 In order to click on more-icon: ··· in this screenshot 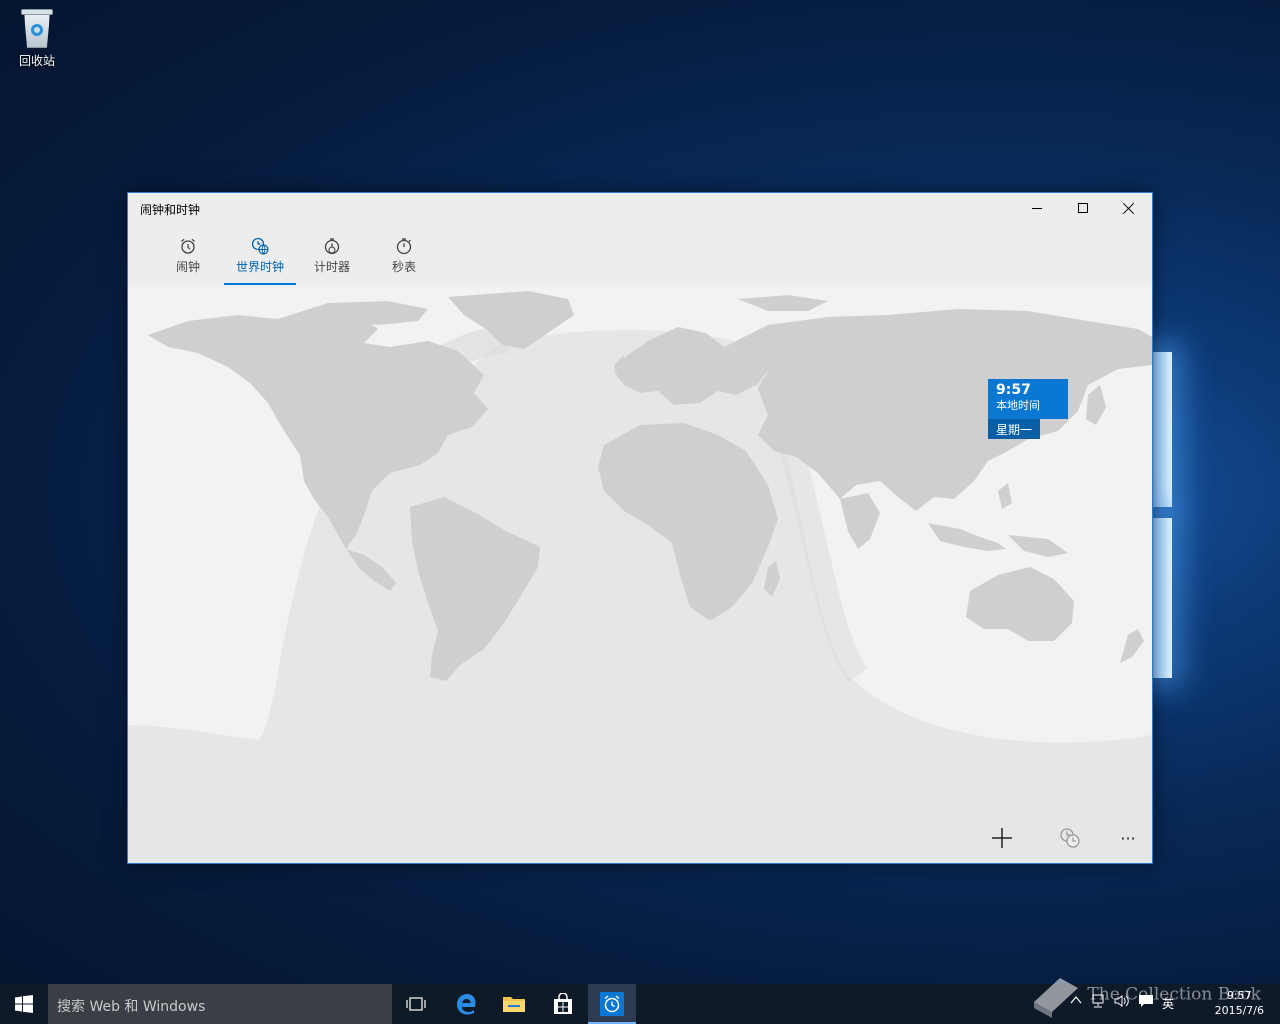, I will do `click(1128, 838)`.